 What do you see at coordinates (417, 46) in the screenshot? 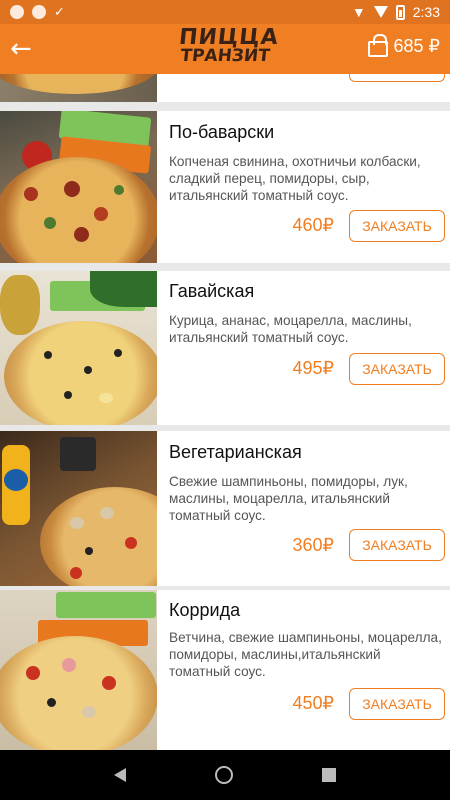
I see `cart-total: 685 ₽` at bounding box center [417, 46].